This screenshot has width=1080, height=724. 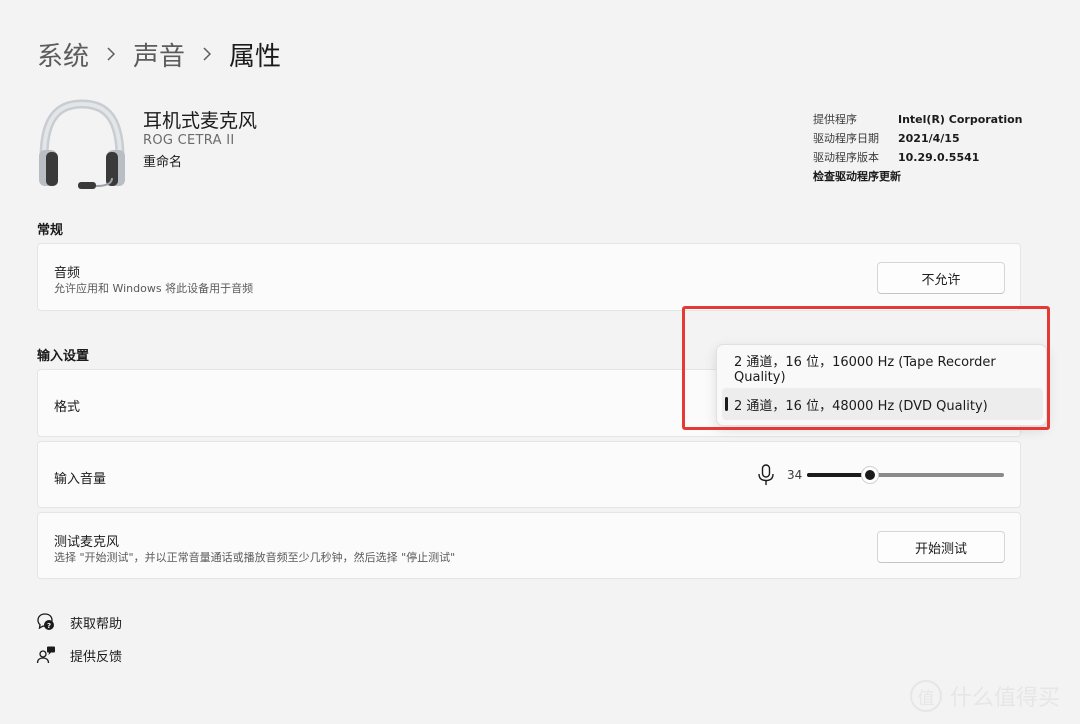 I want to click on device-model: ROG CETRA II, so click(x=189, y=140).